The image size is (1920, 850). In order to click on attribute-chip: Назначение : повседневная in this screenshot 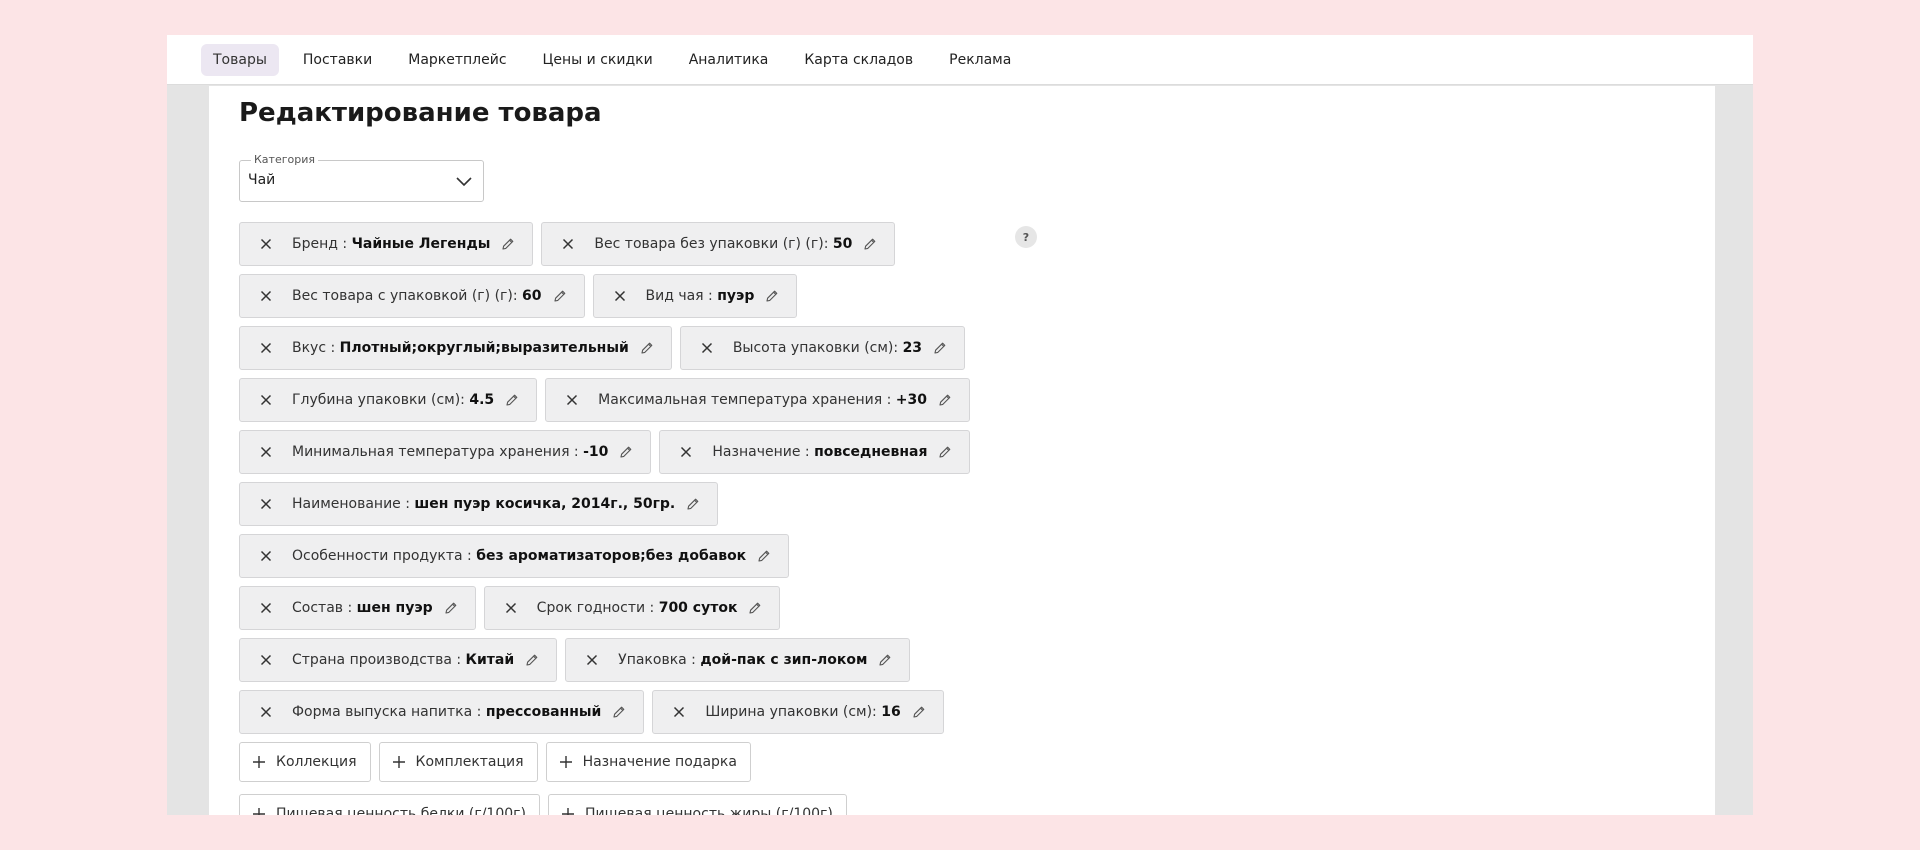, I will do `click(815, 452)`.